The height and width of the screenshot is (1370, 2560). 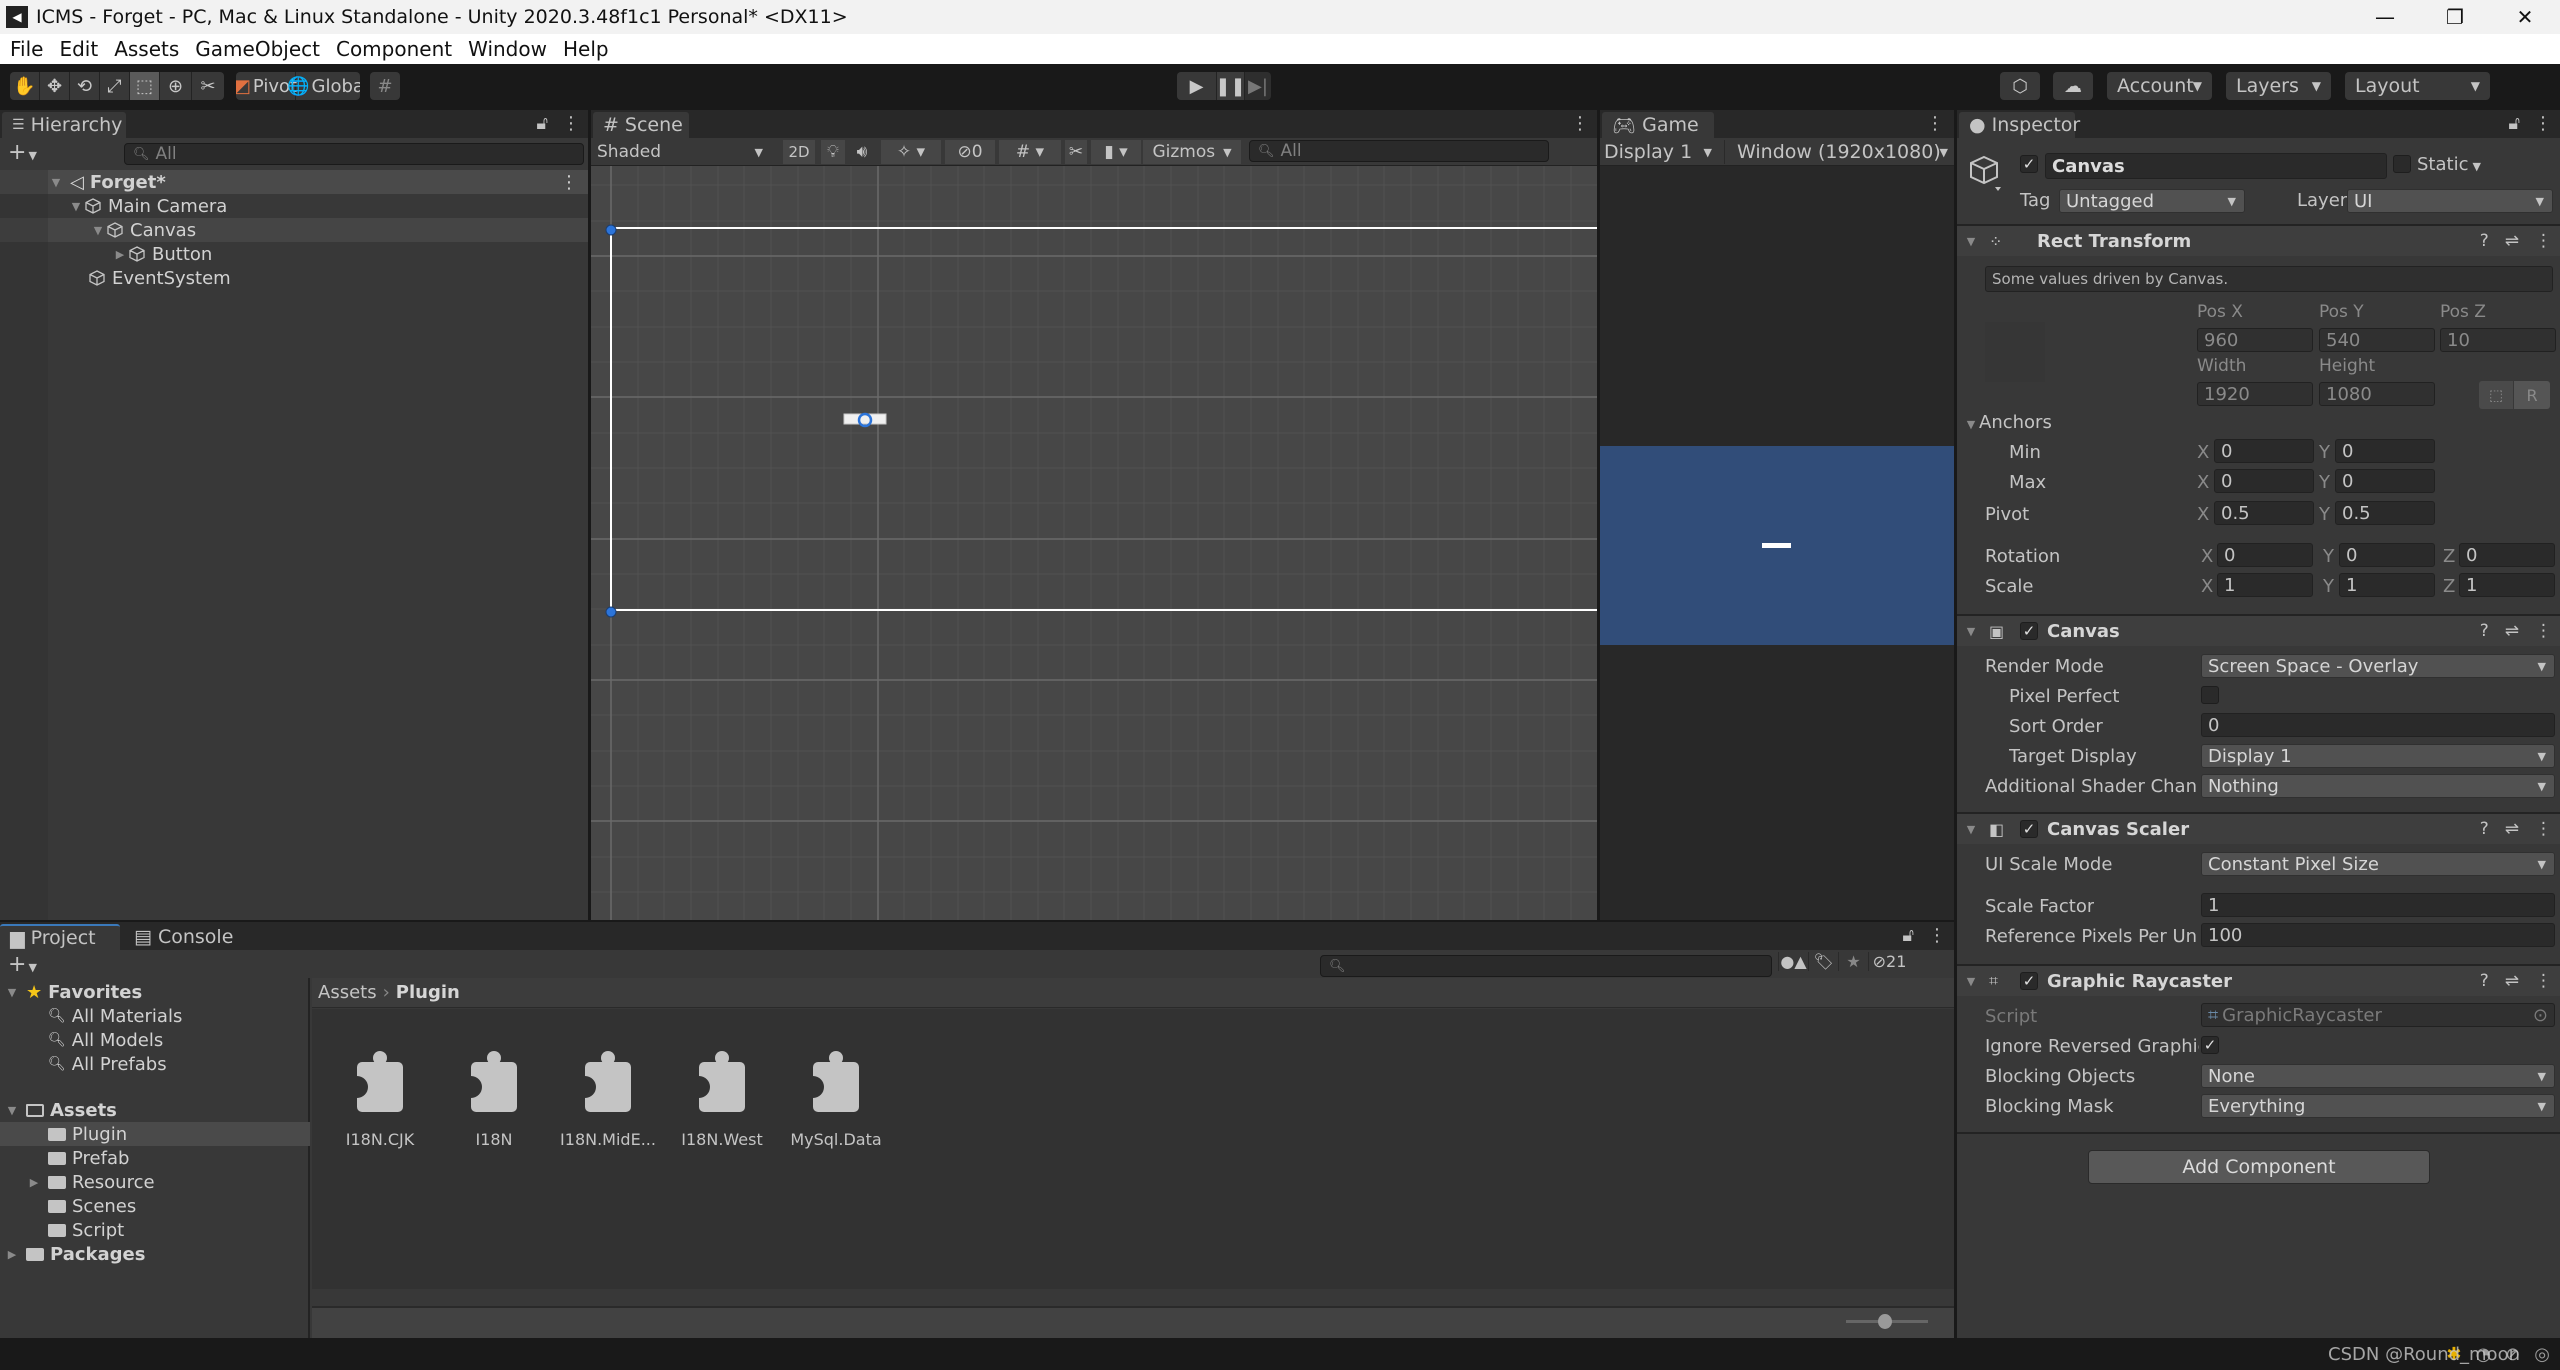 What do you see at coordinates (380, 1099) in the screenshot?
I see `asset-file: I18N.CJK` at bounding box center [380, 1099].